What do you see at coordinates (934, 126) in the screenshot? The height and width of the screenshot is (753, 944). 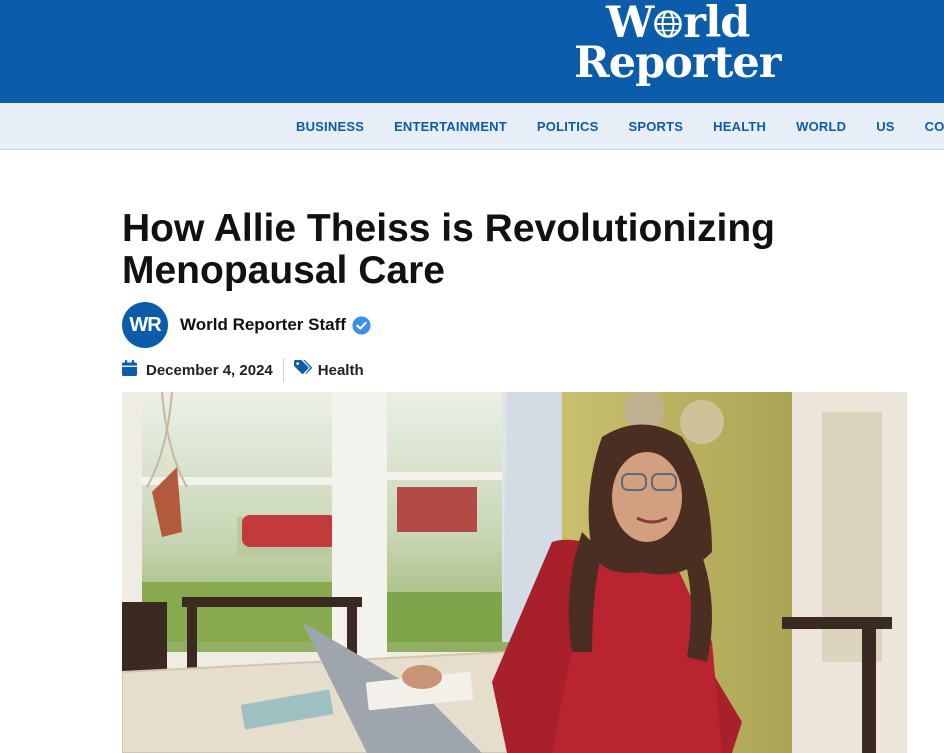 I see `nav-item-truncated: CO` at bounding box center [934, 126].